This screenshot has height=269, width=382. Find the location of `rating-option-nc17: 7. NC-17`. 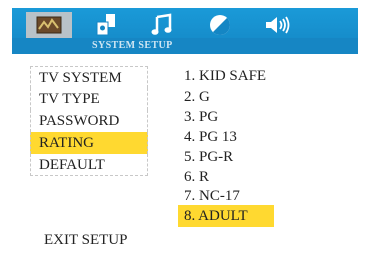

rating-option-nc17: 7. NC-17 is located at coordinates (209, 196).